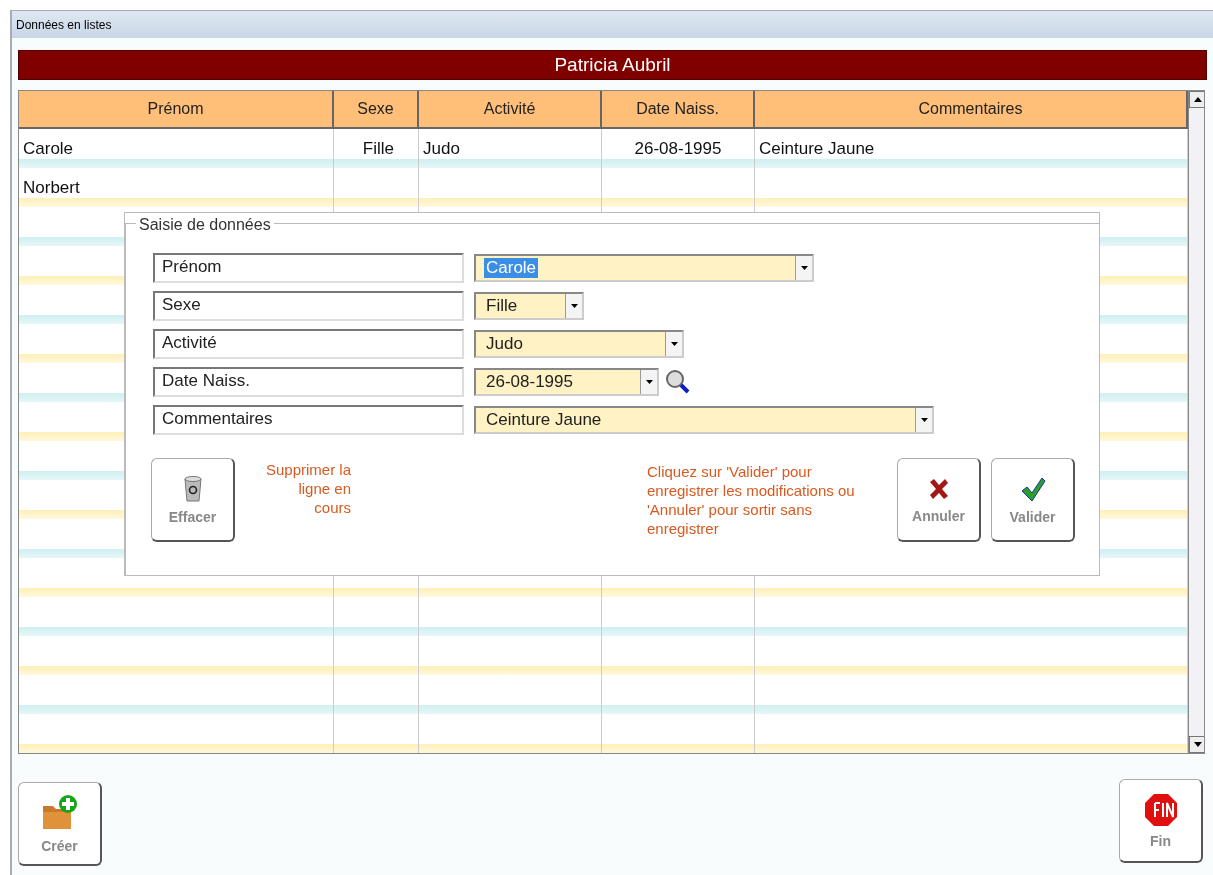 The height and width of the screenshot is (875, 1213). I want to click on create-button: Créer, so click(60, 824).